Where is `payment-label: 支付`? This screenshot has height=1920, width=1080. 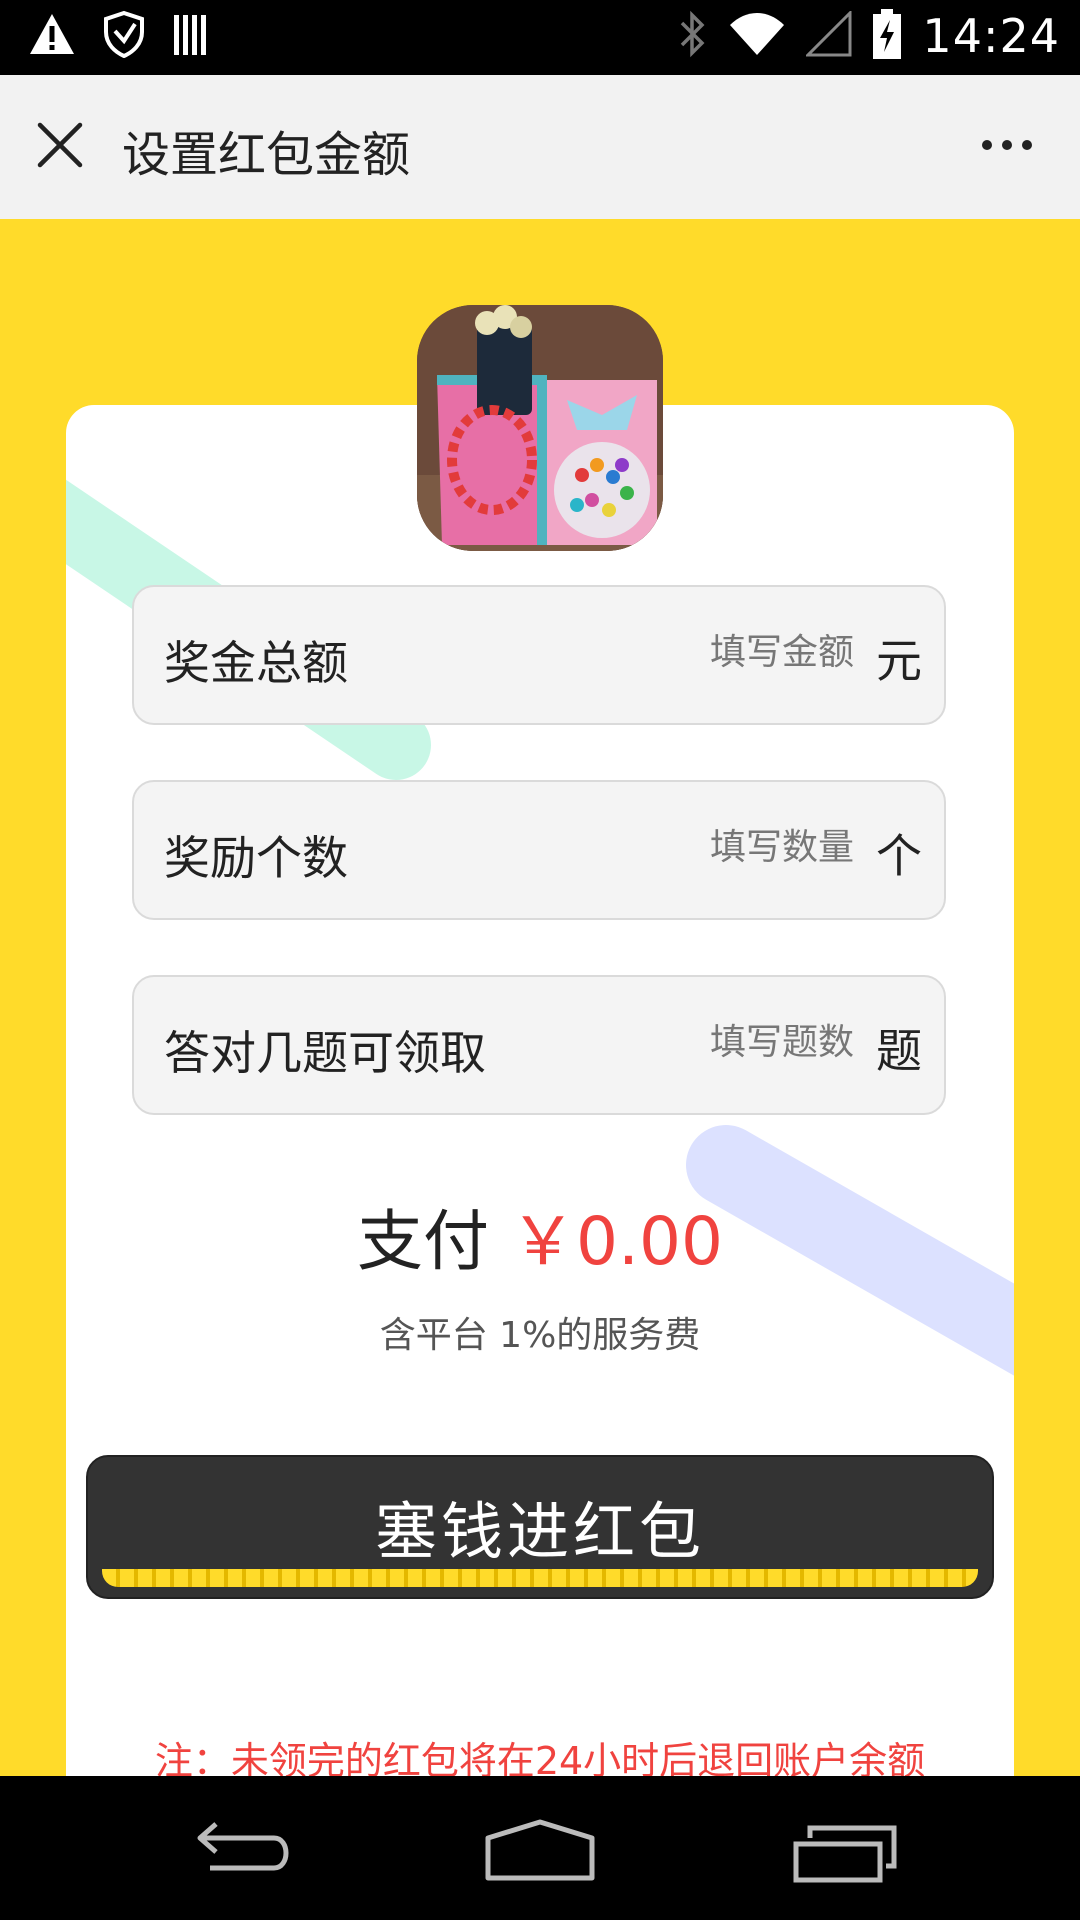
payment-label: 支付 is located at coordinates (423, 1241).